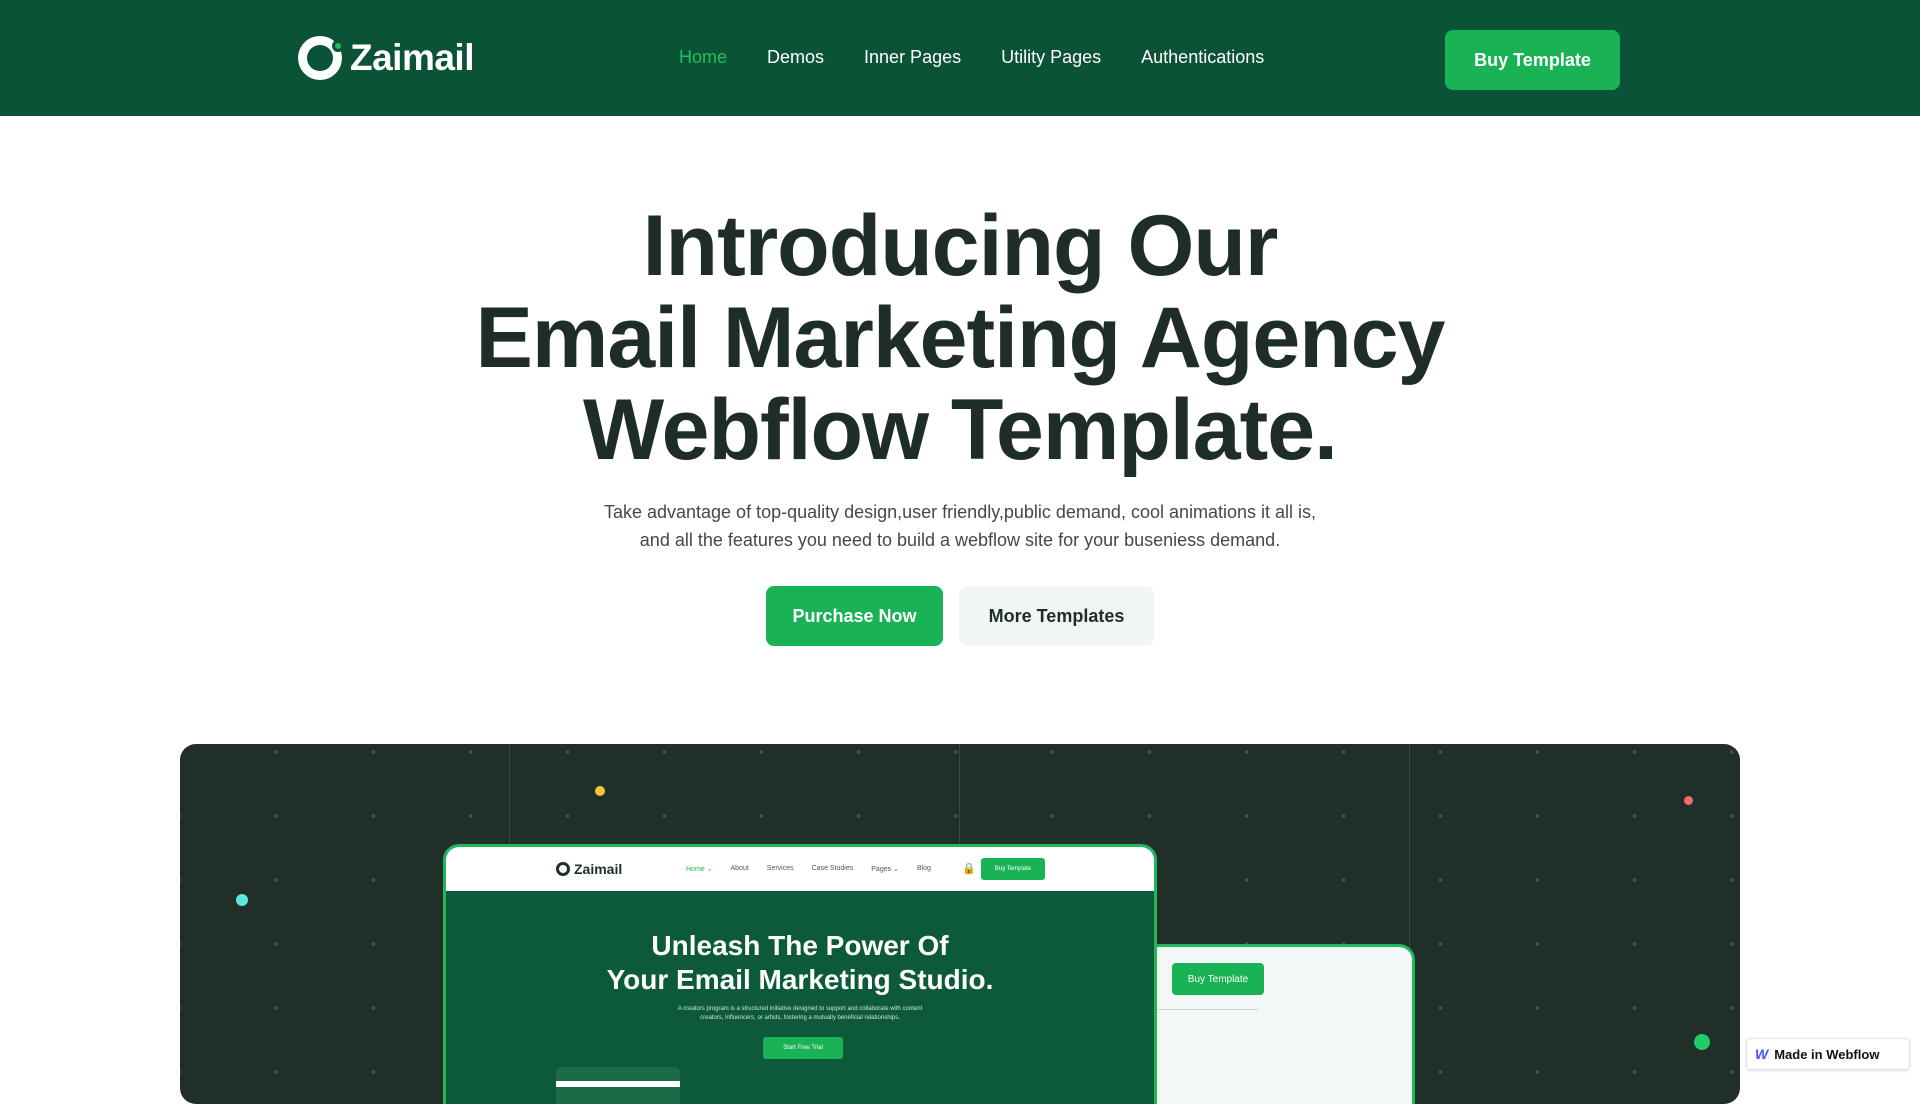 This screenshot has width=1920, height=1104. What do you see at coordinates (923, 868) in the screenshot?
I see `preview-nav-item: Blog` at bounding box center [923, 868].